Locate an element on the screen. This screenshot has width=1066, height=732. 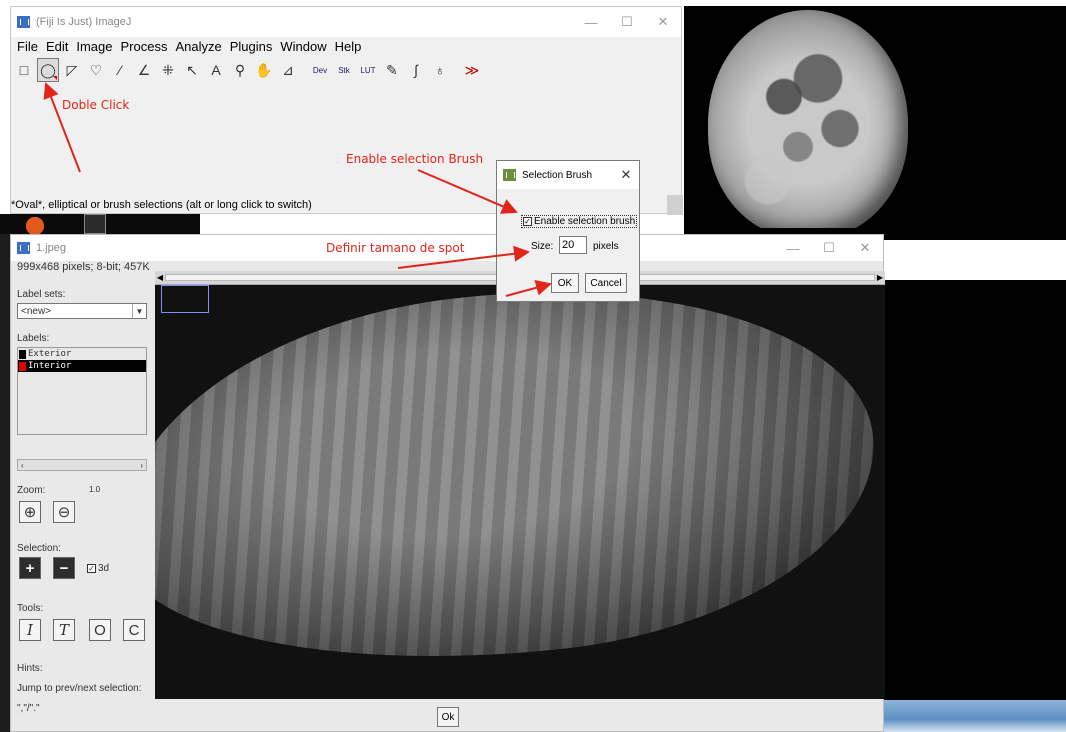
angle-tool-icon: ∠ is located at coordinates (144, 70).